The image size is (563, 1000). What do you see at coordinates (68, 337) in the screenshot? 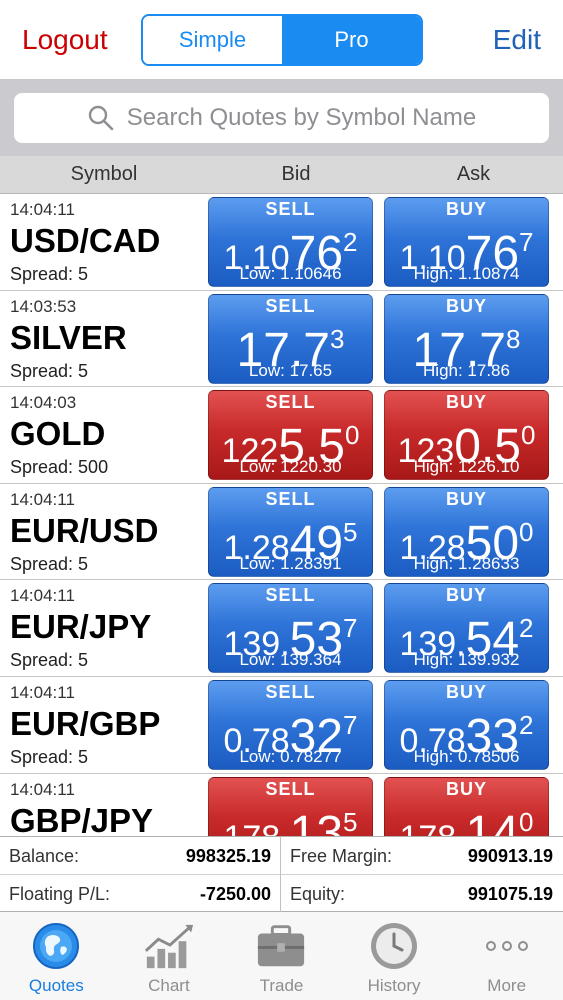
I see `quote-symbol: SILVER` at bounding box center [68, 337].